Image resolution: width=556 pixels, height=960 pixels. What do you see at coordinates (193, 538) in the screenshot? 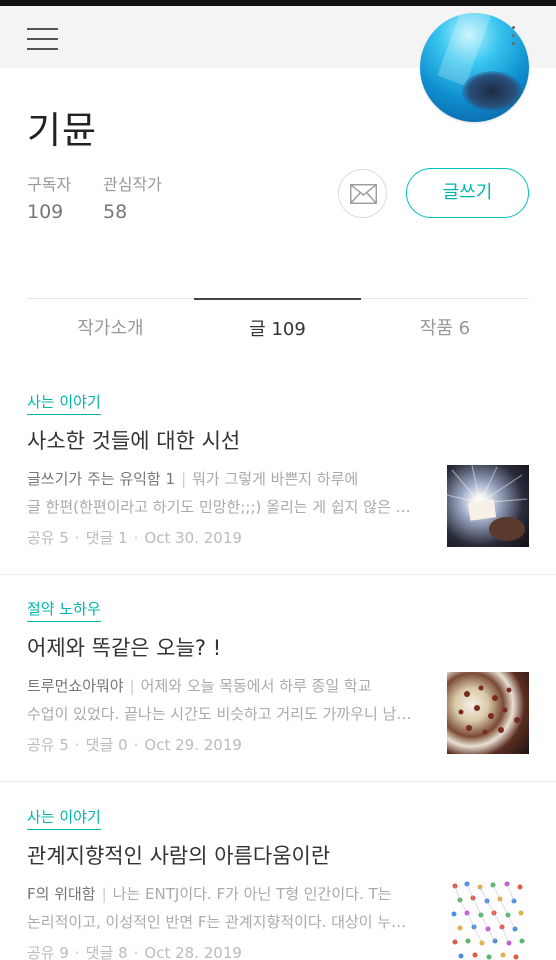
I see `post-date: Oct 30. 2019` at bounding box center [193, 538].